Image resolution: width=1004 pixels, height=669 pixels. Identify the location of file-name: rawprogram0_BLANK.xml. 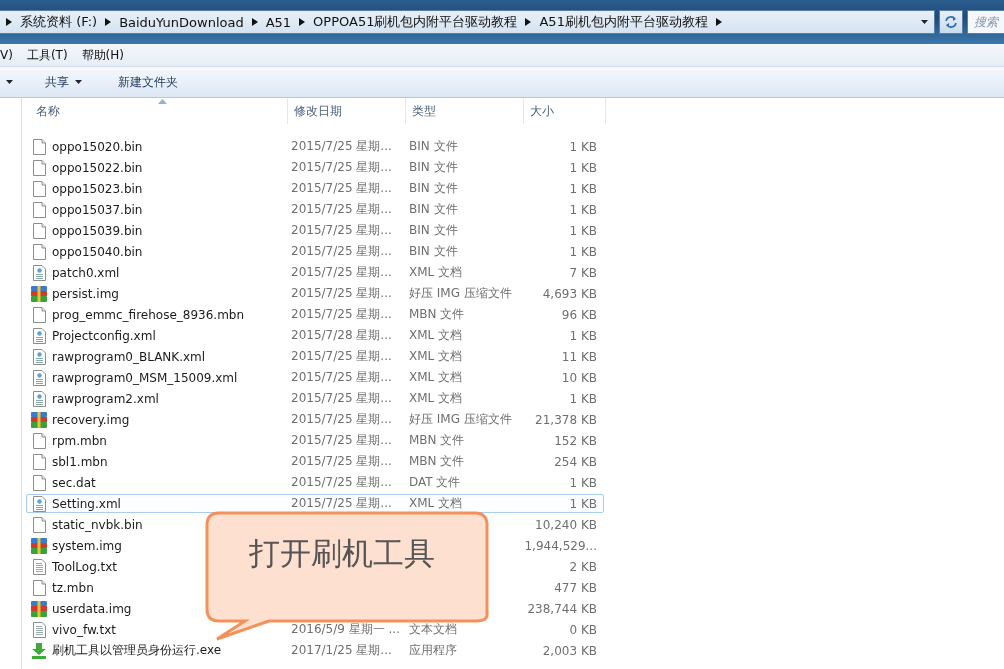
(129, 356).